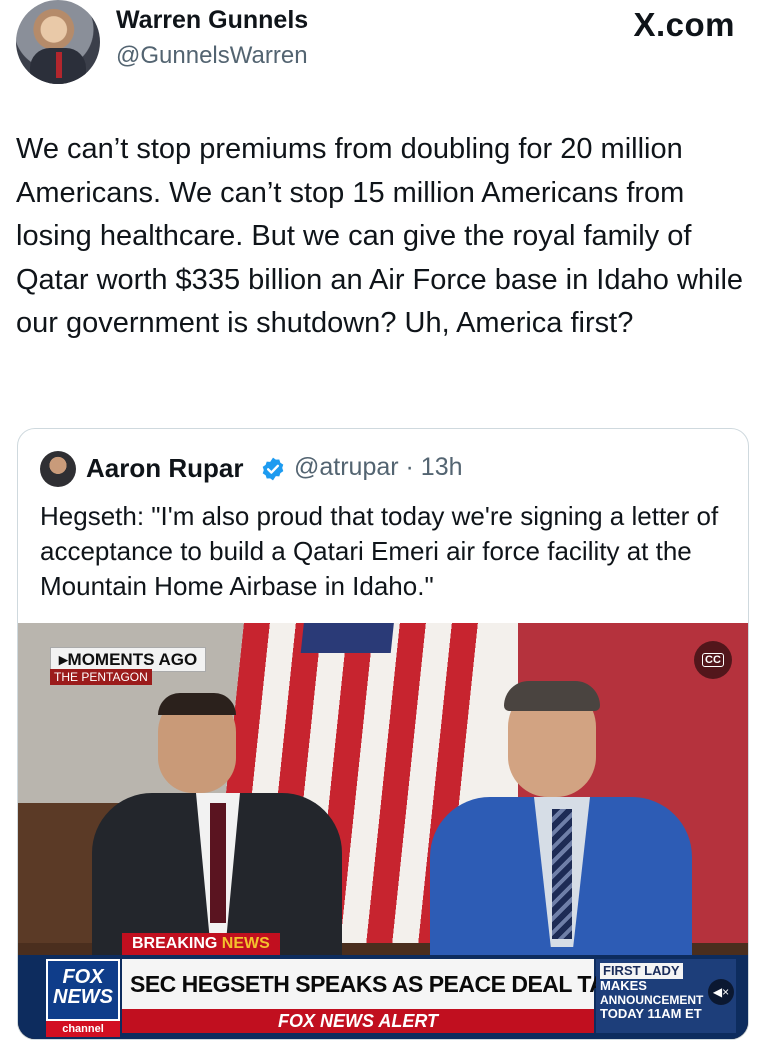 The height and width of the screenshot is (1040, 765). I want to click on mute-icon: ◀×, so click(721, 992).